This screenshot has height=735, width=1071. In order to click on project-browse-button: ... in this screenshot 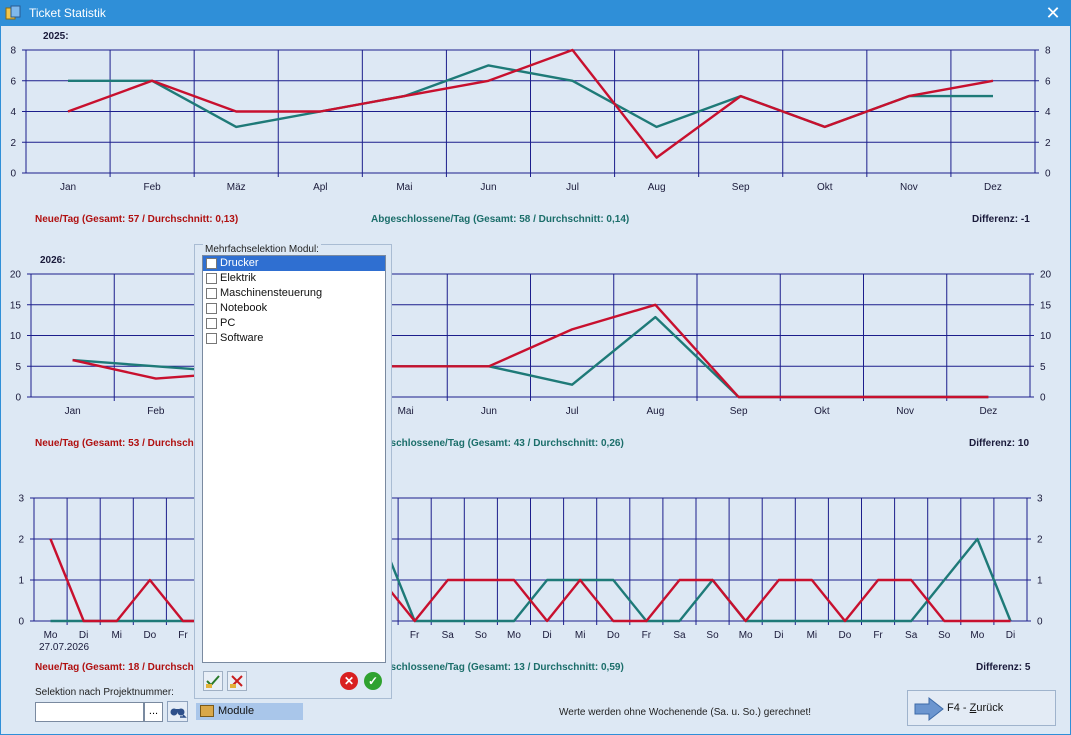, I will do `click(153, 712)`.